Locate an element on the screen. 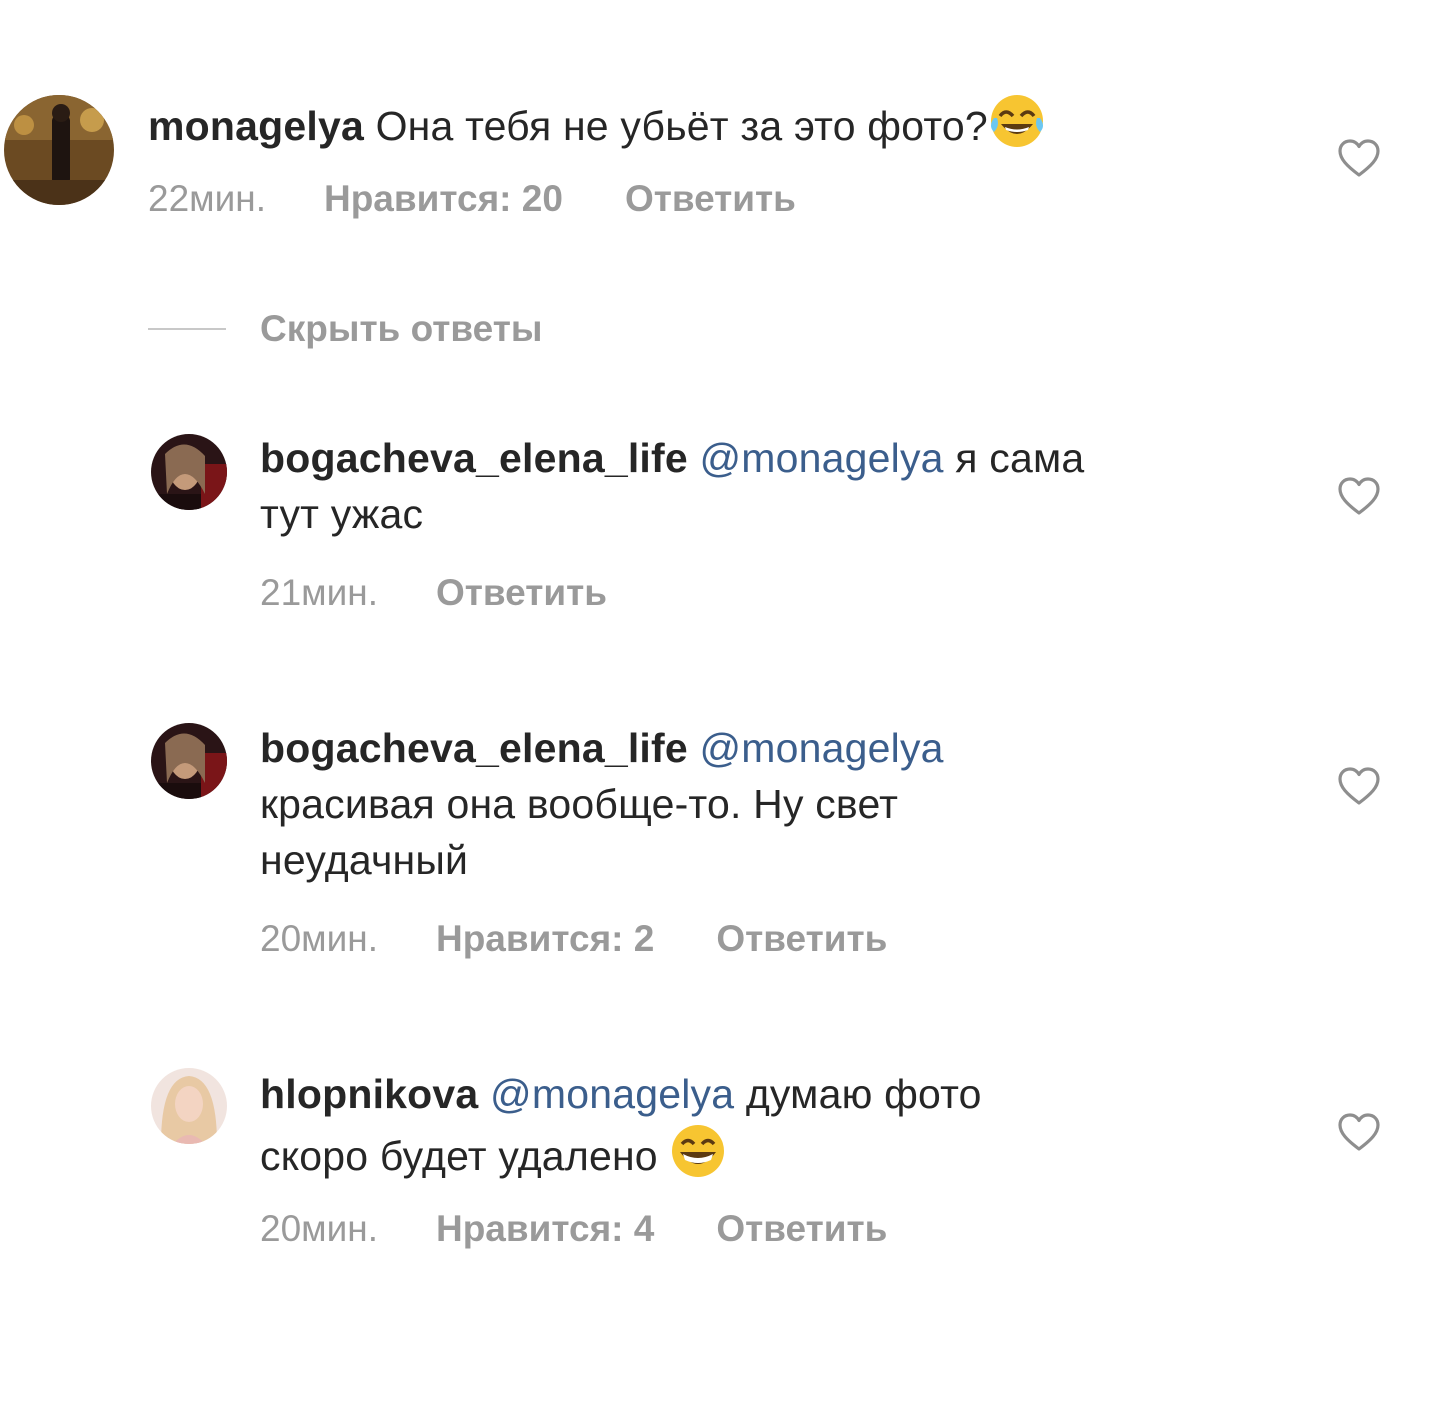 The image size is (1447, 1409). likes-count-button: Нравится: 20 is located at coordinates (443, 199).